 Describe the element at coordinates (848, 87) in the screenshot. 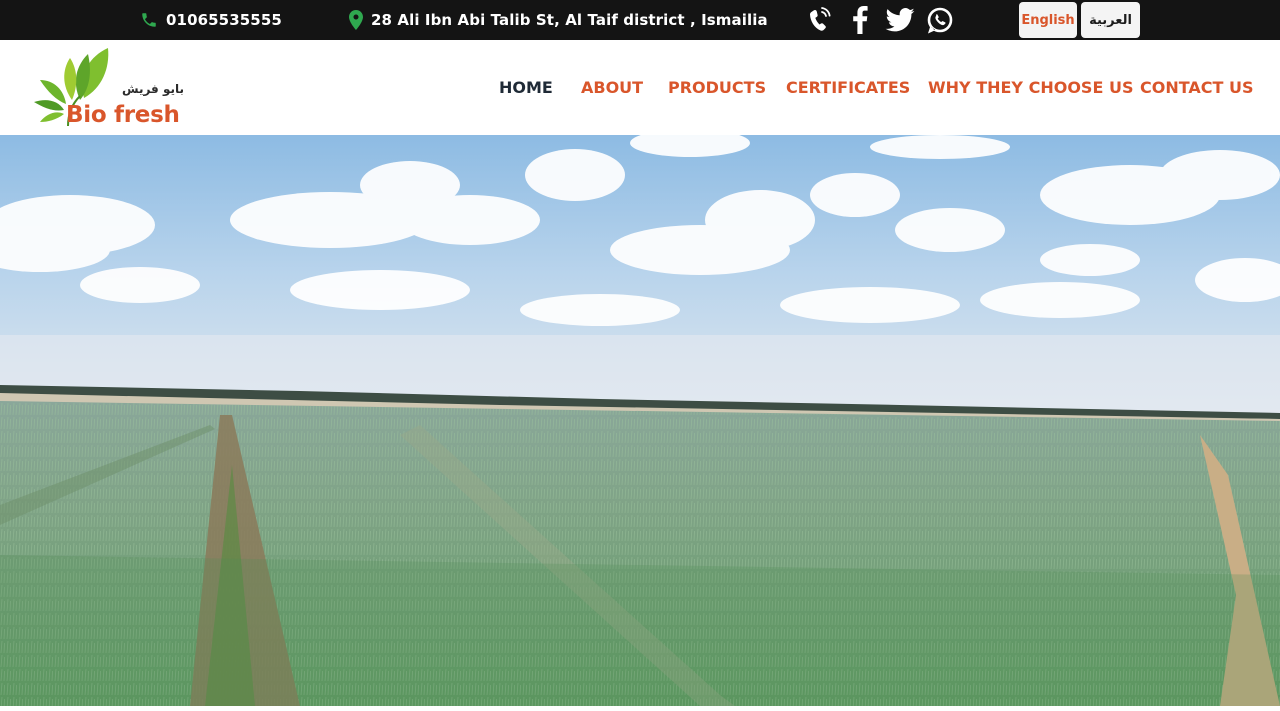

I see `nav-certificates: CERTIFICATES` at that location.